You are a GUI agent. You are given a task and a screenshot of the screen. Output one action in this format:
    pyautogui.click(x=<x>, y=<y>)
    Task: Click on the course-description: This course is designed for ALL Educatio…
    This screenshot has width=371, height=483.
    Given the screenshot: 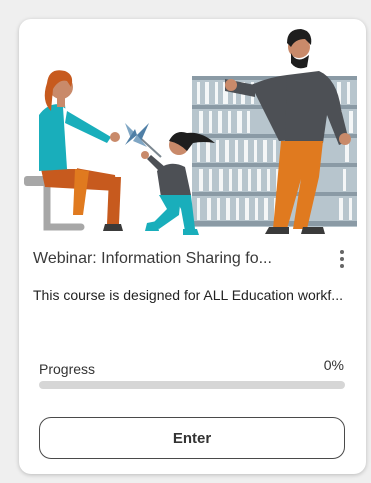 What is the action you would take?
    pyautogui.click(x=188, y=295)
    